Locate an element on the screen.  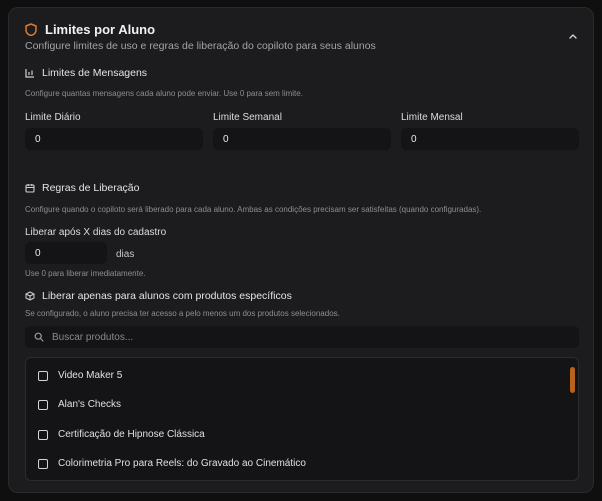
product-item: Alan's Checks is located at coordinates (79, 404).